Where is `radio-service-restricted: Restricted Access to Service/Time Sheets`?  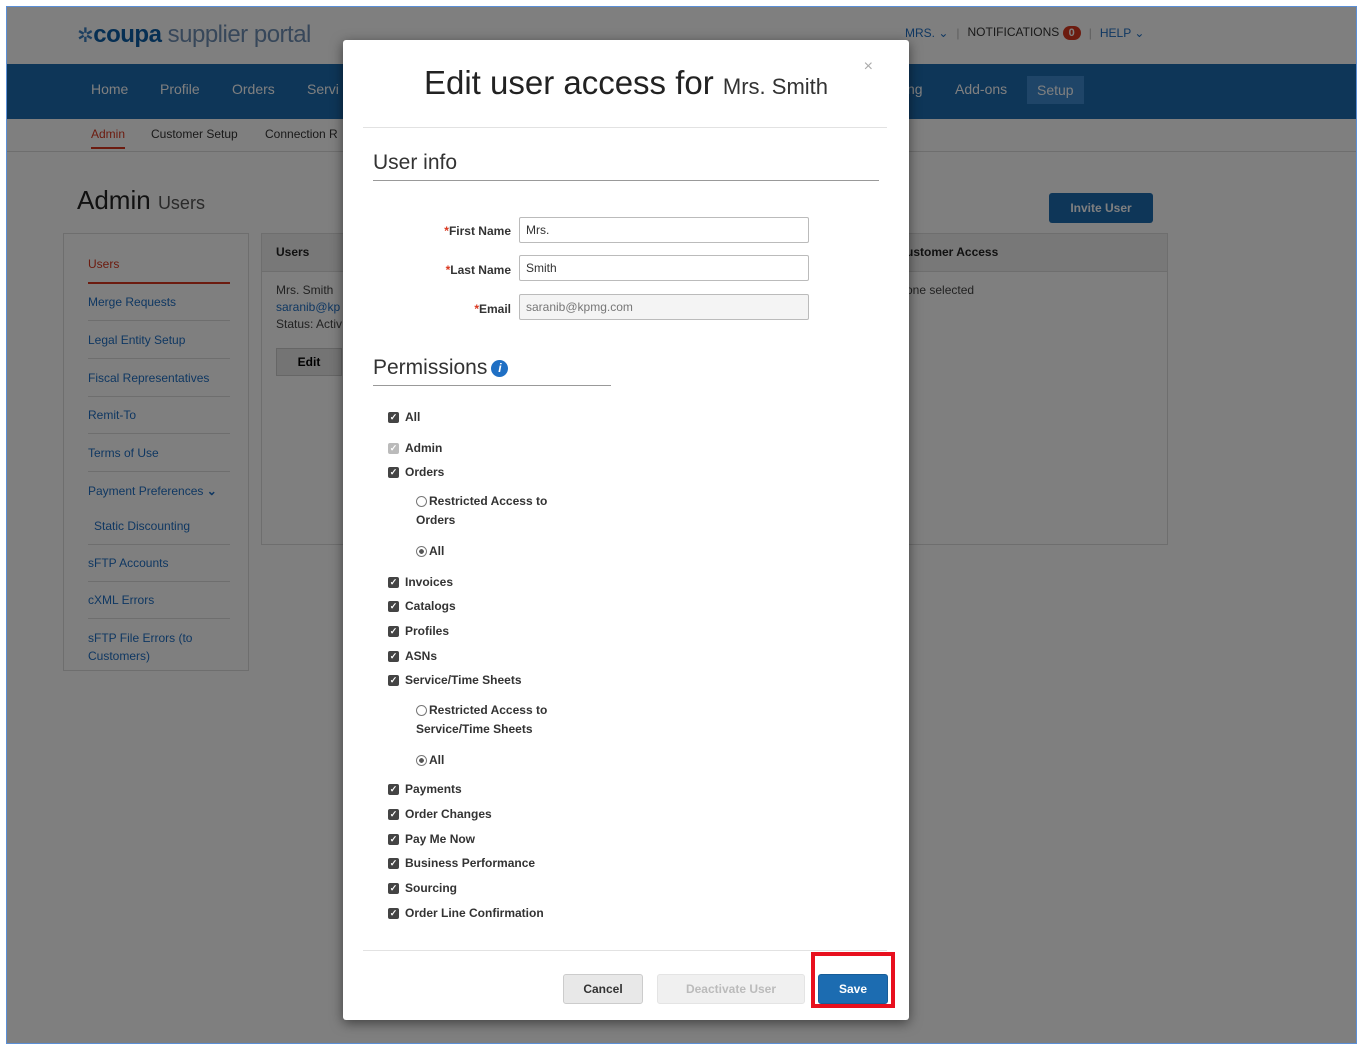 radio-service-restricted: Restricted Access to Service/Time Sheets is located at coordinates (491, 720).